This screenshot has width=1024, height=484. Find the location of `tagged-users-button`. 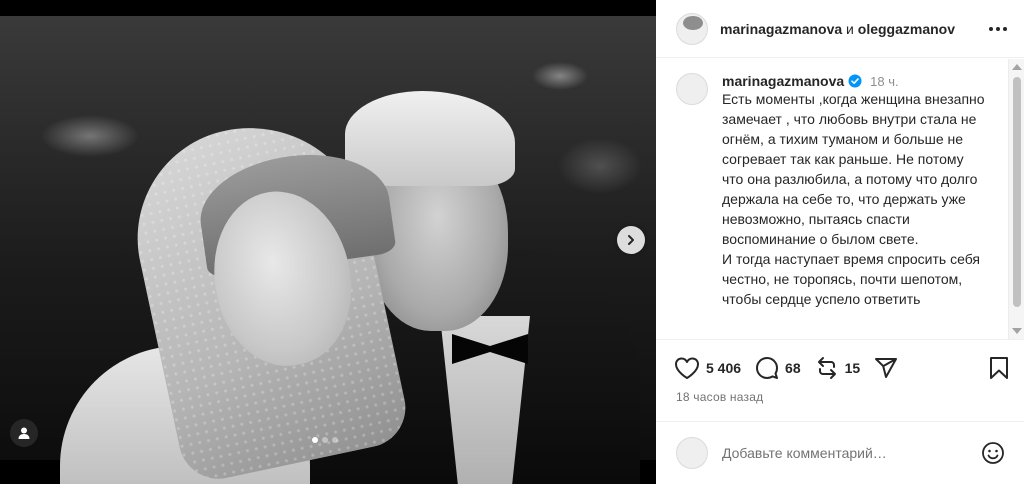

tagged-users-button is located at coordinates (24, 433).